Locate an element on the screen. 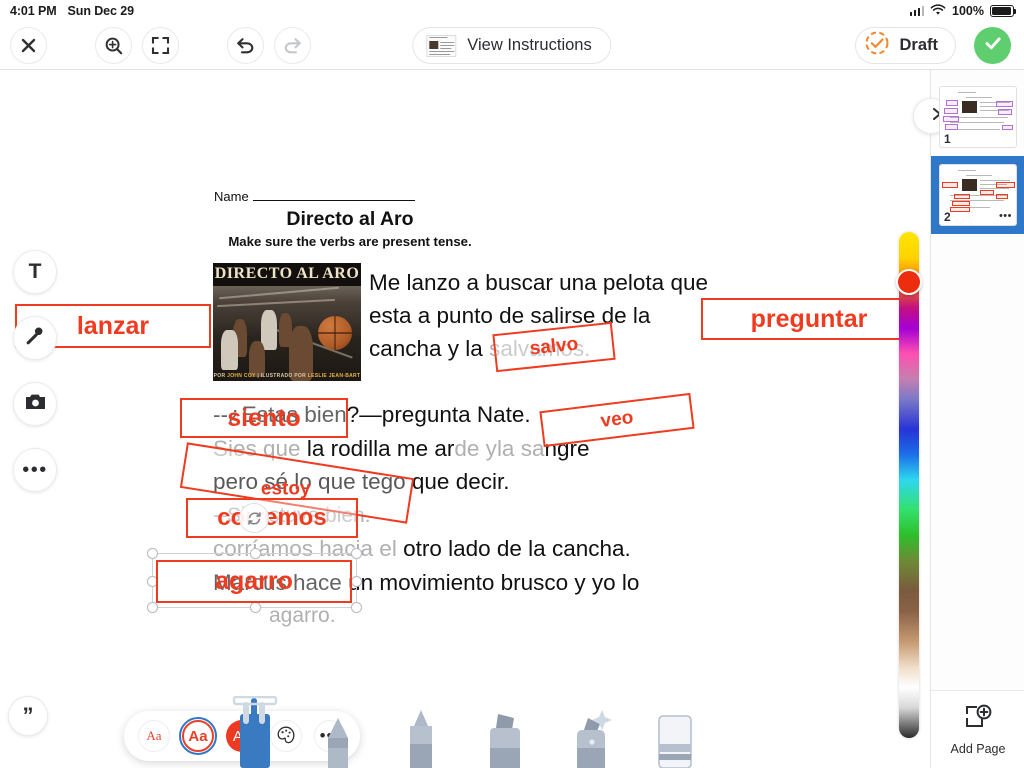  toolbar-right-group: Draft is located at coordinates (939, 45).